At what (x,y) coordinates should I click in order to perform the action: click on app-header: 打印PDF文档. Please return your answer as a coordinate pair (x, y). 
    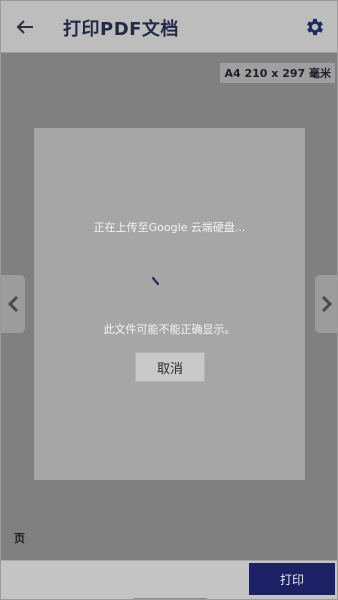
    Looking at the image, I should click on (169, 27).